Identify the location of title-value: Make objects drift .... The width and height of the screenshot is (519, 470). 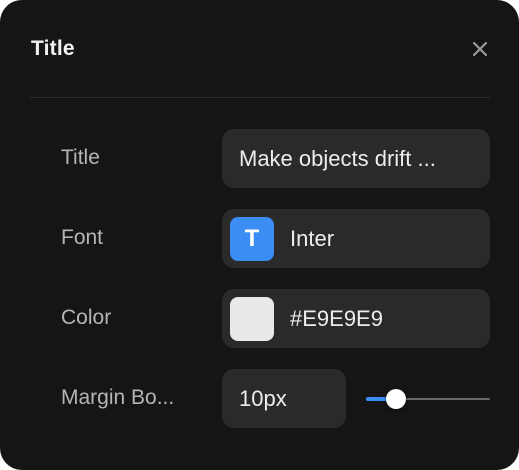
(337, 158).